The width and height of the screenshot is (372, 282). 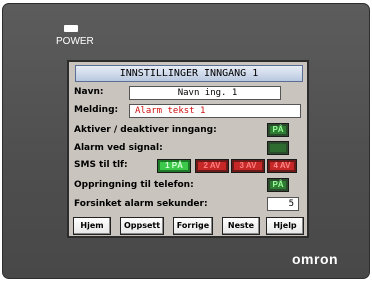 I want to click on setup-button: Oppsett, so click(x=142, y=226).